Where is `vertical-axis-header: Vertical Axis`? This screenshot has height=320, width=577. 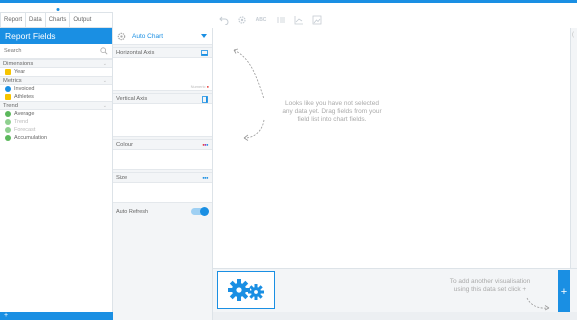
vertical-axis-header: Vertical Axis is located at coordinates (162, 99).